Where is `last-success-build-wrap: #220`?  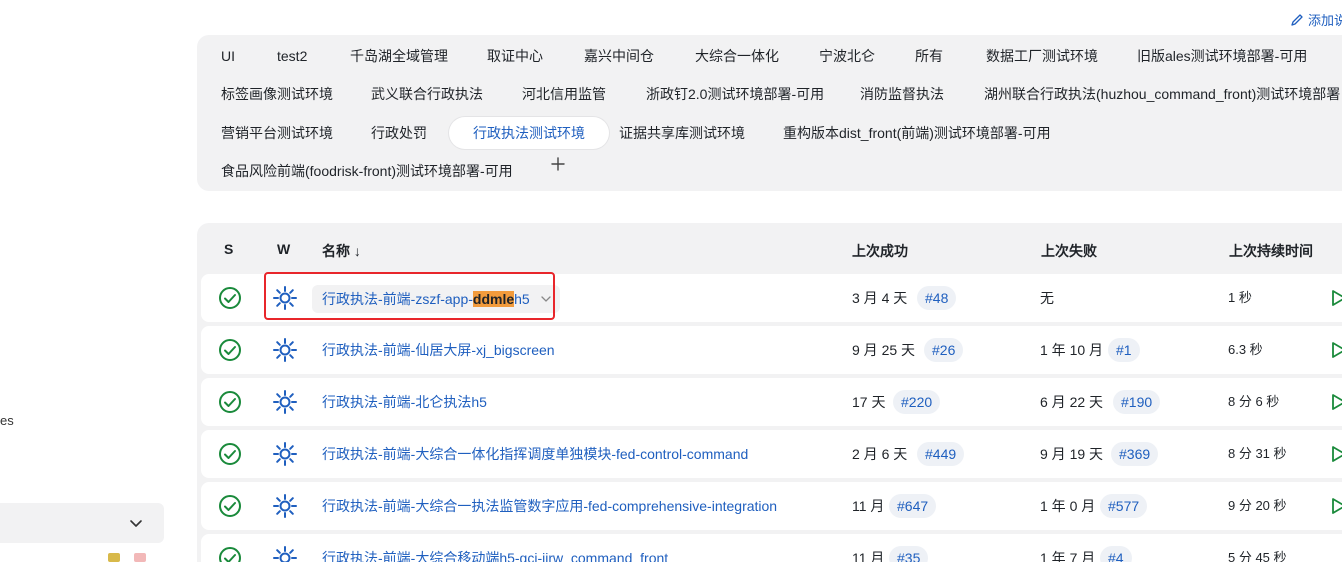
last-success-build-wrap: #220 is located at coordinates (912, 402).